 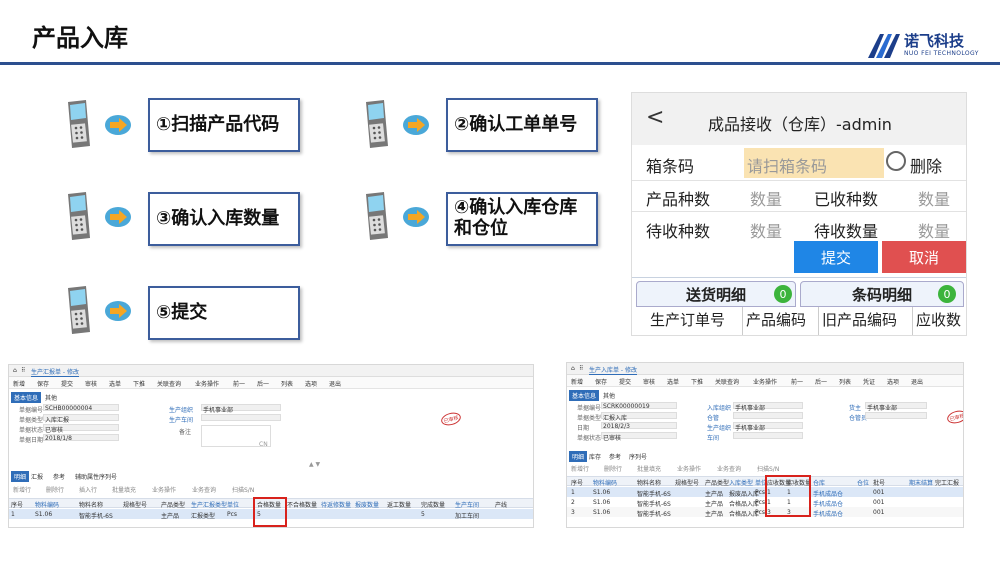 What do you see at coordinates (595, 456) in the screenshot?
I see `tab-detail: 库存` at bounding box center [595, 456].